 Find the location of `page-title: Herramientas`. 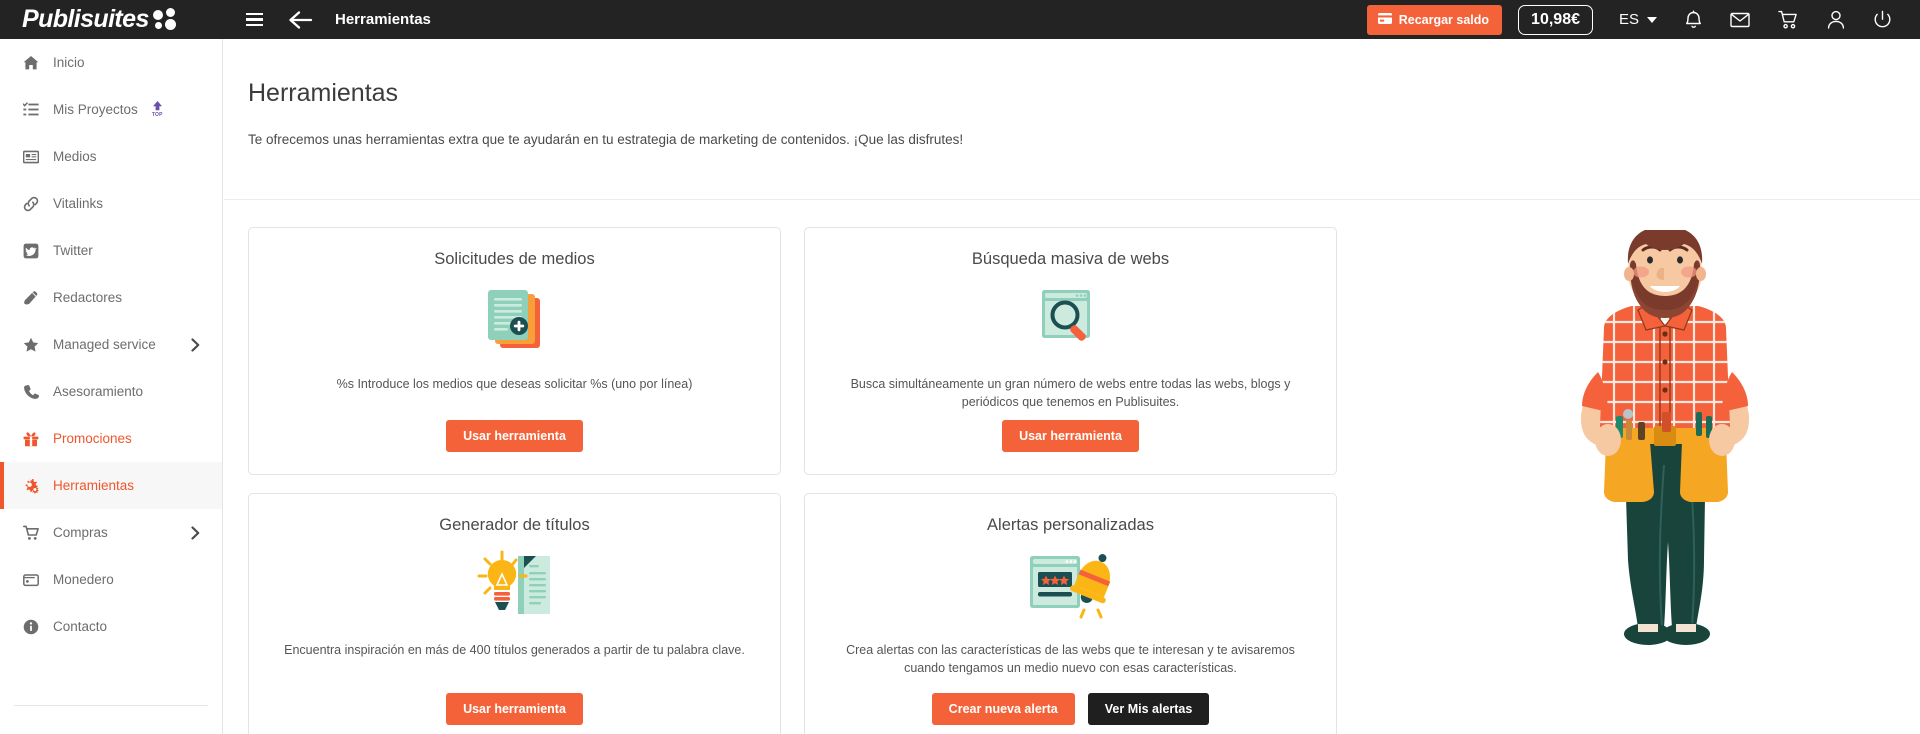

page-title: Herramientas is located at coordinates (323, 93).